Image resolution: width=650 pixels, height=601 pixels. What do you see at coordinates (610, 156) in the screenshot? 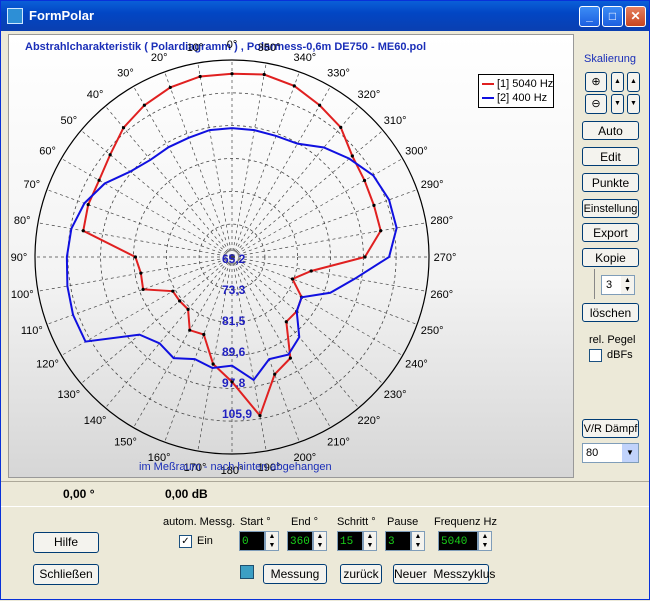
I see `edit-button: Edit` at bounding box center [610, 156].